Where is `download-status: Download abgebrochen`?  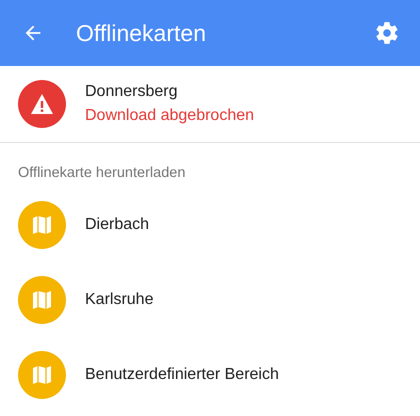
download-status: Download abgebrochen is located at coordinates (169, 116).